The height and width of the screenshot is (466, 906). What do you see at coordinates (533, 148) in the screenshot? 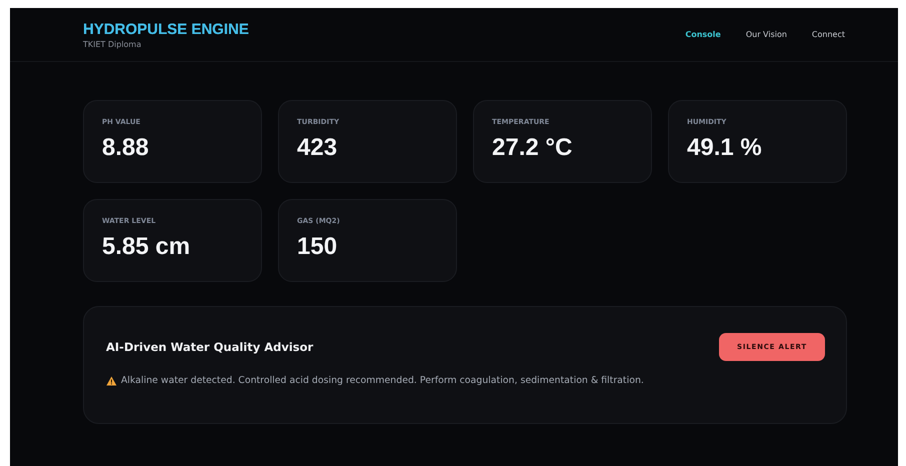
I see `metric-value: 27.2 °C` at bounding box center [533, 148].